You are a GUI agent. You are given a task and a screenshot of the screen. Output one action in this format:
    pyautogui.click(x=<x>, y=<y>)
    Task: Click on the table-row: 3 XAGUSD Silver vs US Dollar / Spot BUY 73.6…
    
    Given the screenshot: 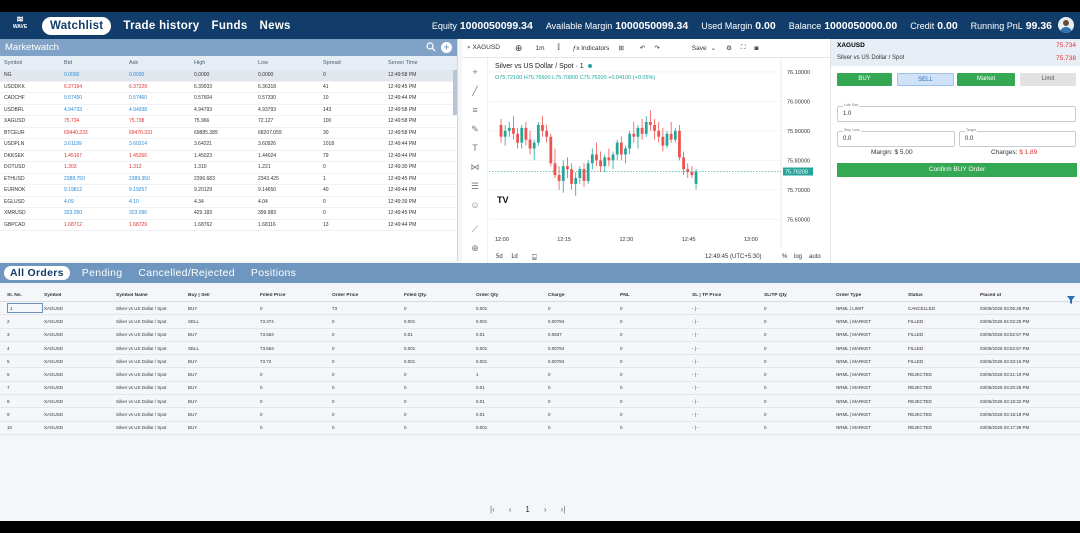 What is the action you would take?
    pyautogui.click(x=540, y=335)
    